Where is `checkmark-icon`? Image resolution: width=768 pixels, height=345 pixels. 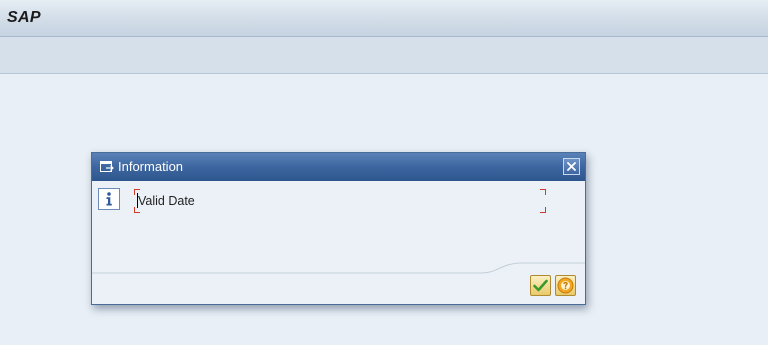
checkmark-icon is located at coordinates (540, 285).